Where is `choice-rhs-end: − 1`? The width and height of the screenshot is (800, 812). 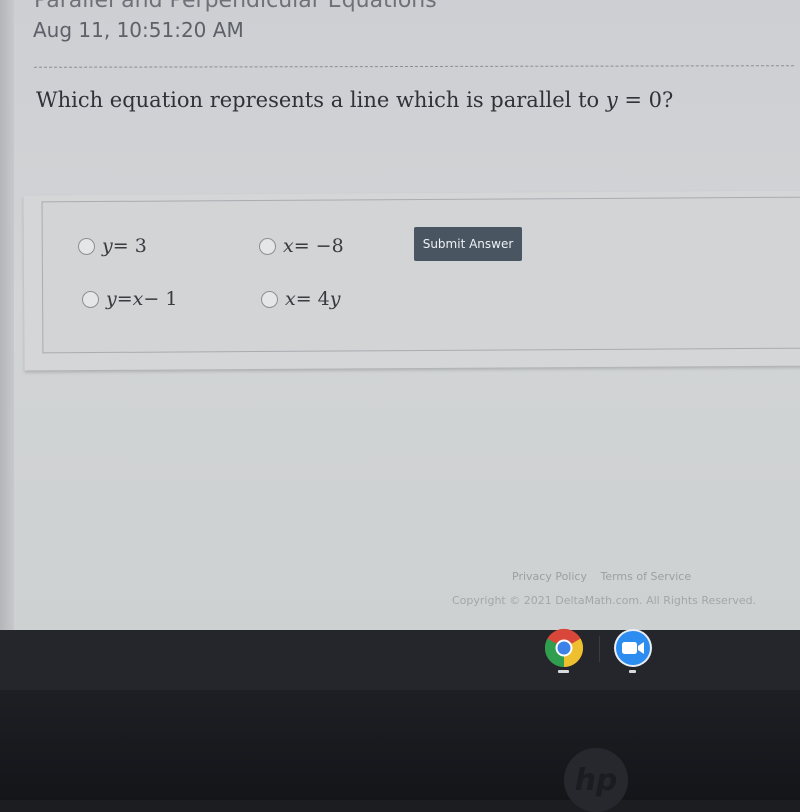 choice-rhs-end: − 1 is located at coordinates (160, 299).